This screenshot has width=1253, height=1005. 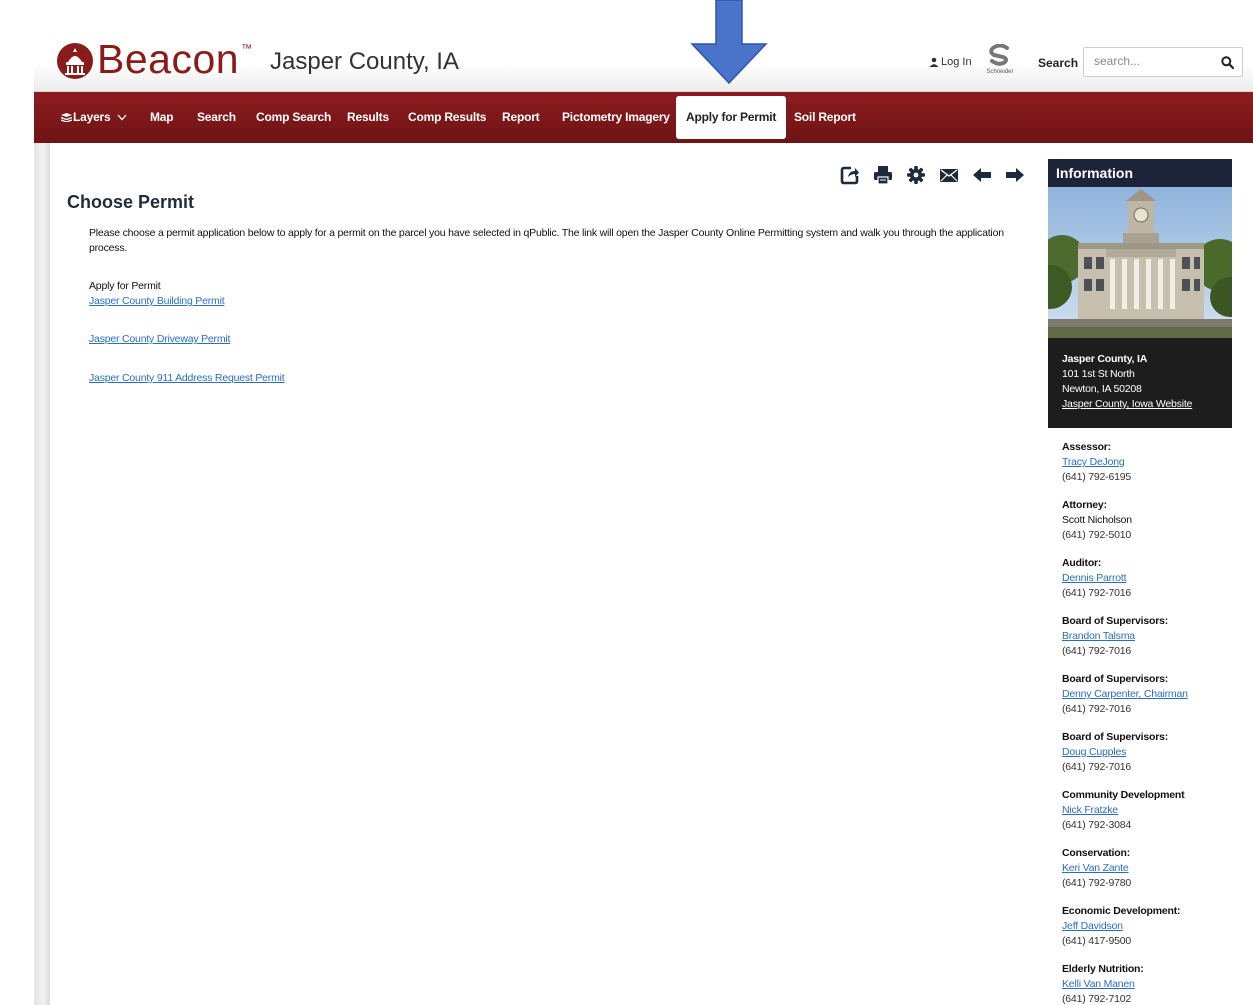 I want to click on trademark-symbol: ™, so click(x=247, y=49).